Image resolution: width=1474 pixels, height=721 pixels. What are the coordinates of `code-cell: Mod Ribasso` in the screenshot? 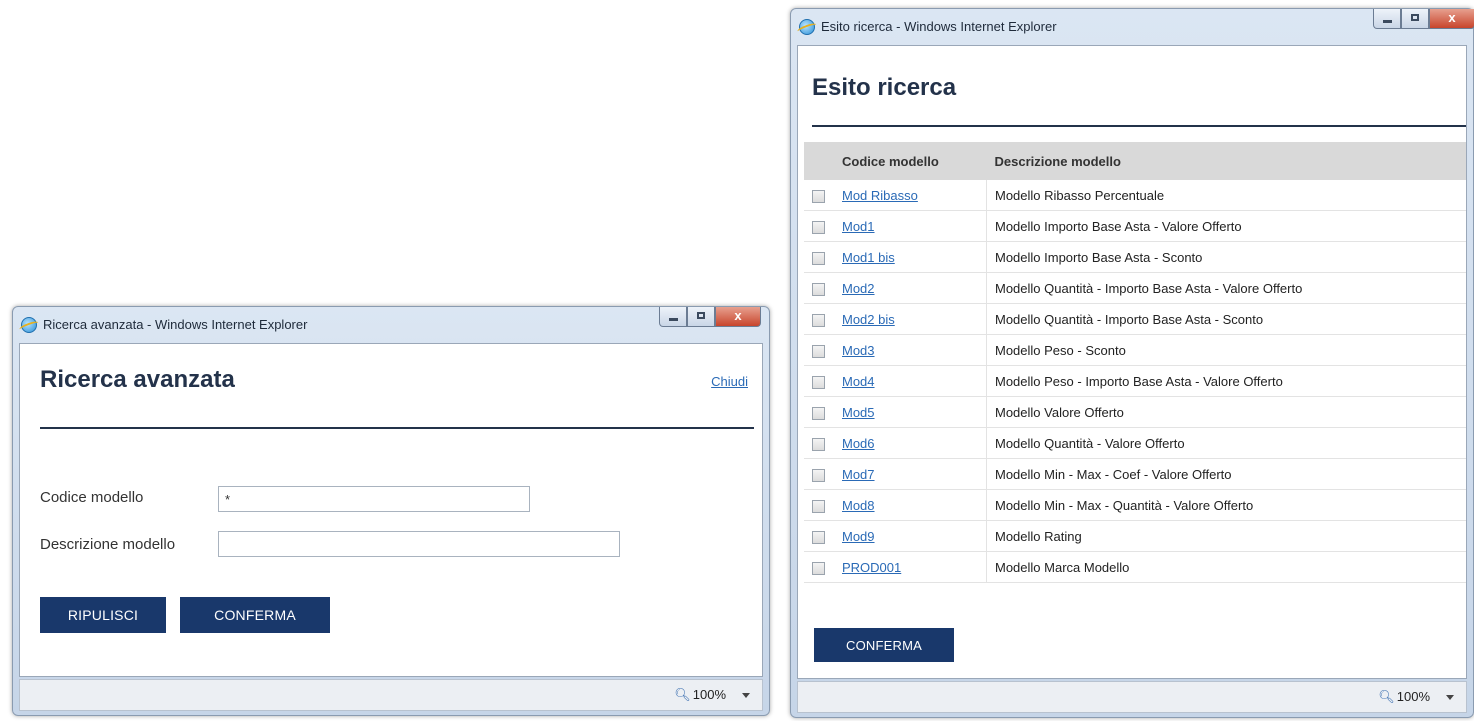 It's located at (910, 195).